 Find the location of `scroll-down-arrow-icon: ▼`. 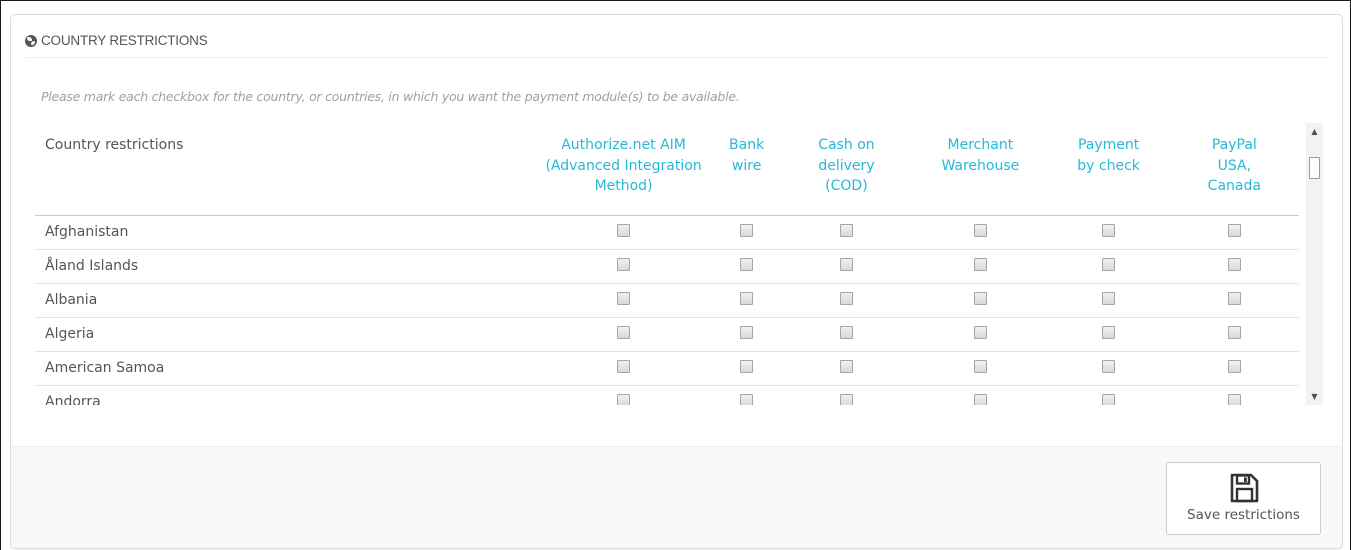

scroll-down-arrow-icon: ▼ is located at coordinates (1314, 396).